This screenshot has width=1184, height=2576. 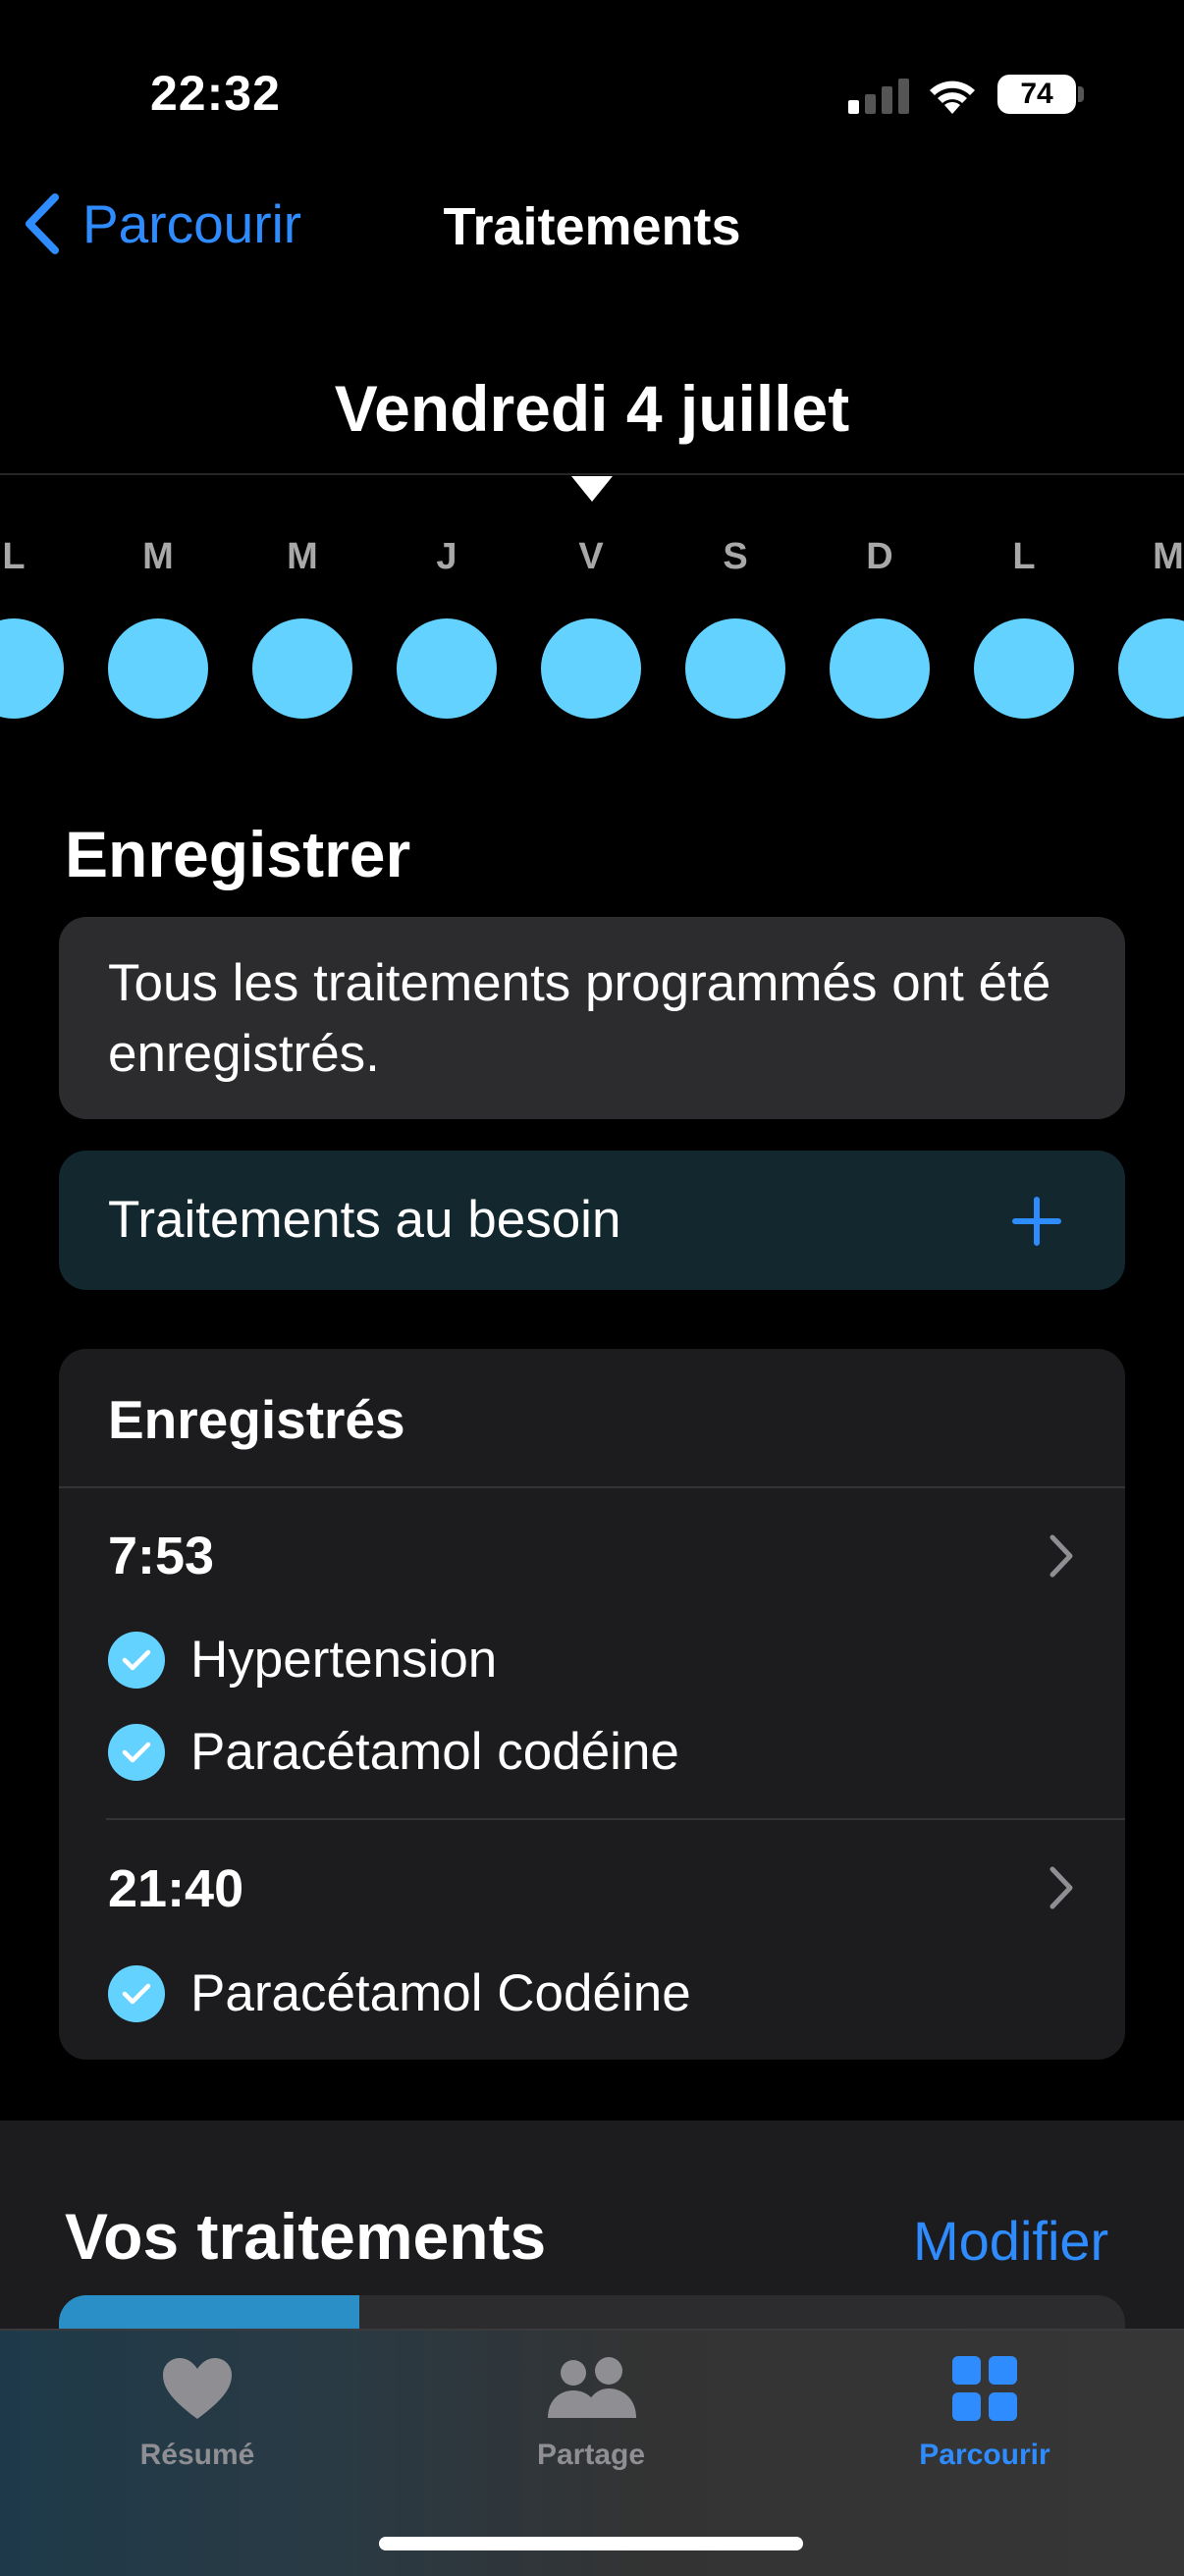 What do you see at coordinates (344, 1660) in the screenshot?
I see `med-name: Hypertension` at bounding box center [344, 1660].